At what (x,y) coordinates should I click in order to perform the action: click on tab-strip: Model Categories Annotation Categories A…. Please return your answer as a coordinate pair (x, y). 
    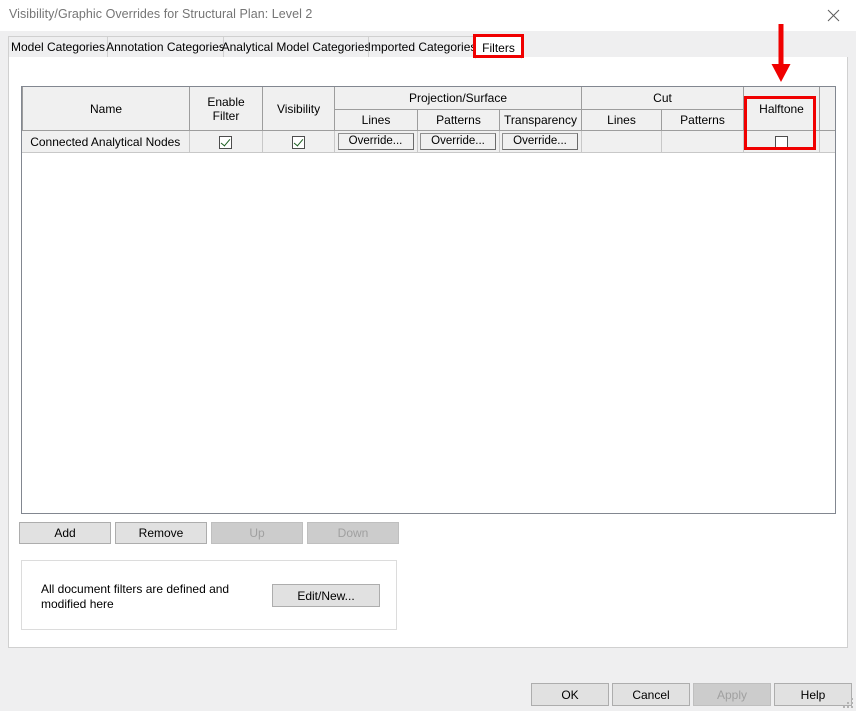
    Looking at the image, I should click on (428, 45).